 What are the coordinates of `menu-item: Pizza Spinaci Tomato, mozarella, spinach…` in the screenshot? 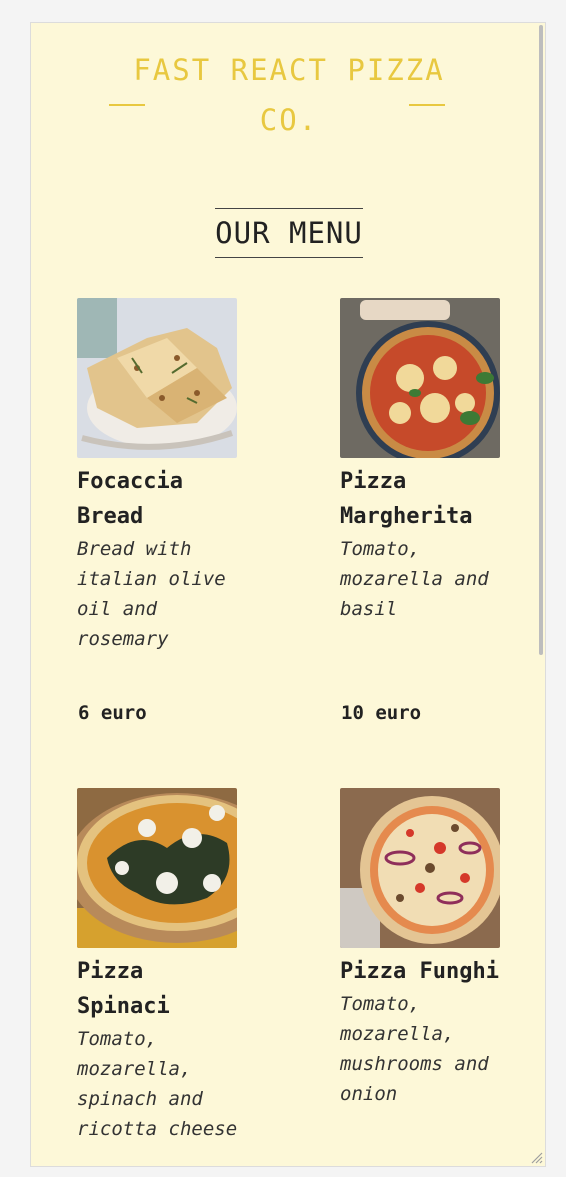 It's located at (177, 966).